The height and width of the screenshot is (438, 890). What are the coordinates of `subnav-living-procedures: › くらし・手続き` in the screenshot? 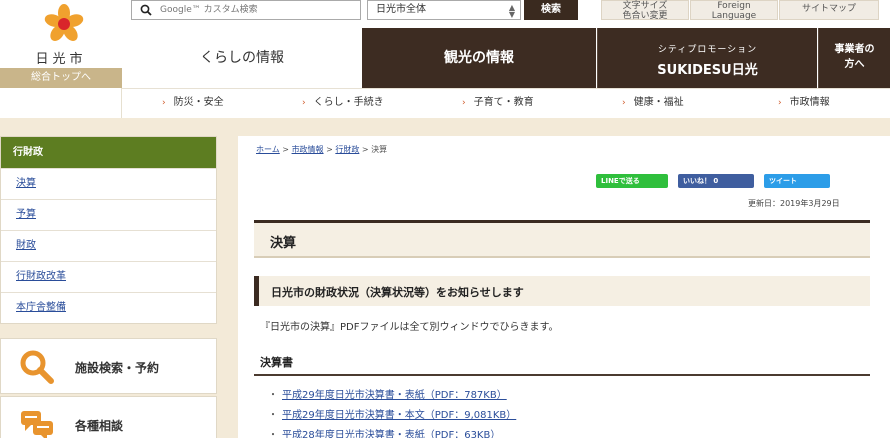 It's located at (343, 103).